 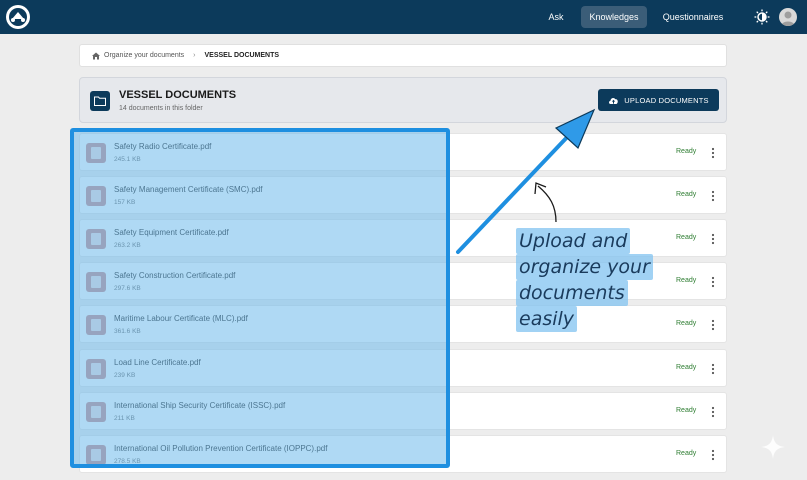 I want to click on file-size: 278.5 KB, so click(x=127, y=461).